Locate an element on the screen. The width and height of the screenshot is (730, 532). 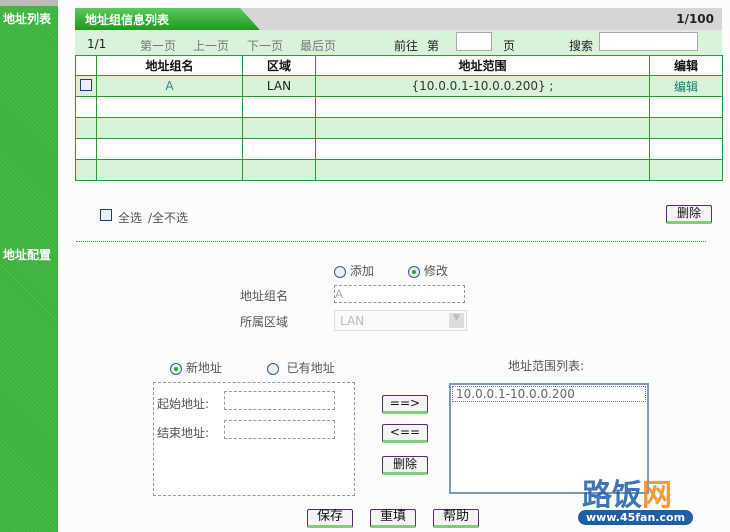
next-page-link: 下一页 is located at coordinates (265, 45).